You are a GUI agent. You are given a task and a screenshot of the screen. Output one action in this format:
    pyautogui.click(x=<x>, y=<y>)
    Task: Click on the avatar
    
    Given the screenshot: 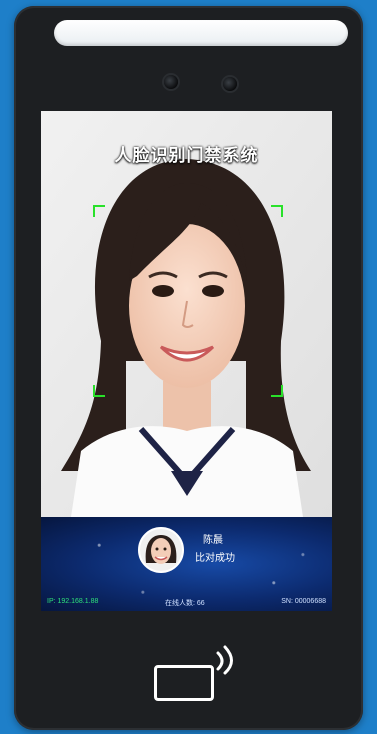 What is the action you would take?
    pyautogui.click(x=161, y=550)
    